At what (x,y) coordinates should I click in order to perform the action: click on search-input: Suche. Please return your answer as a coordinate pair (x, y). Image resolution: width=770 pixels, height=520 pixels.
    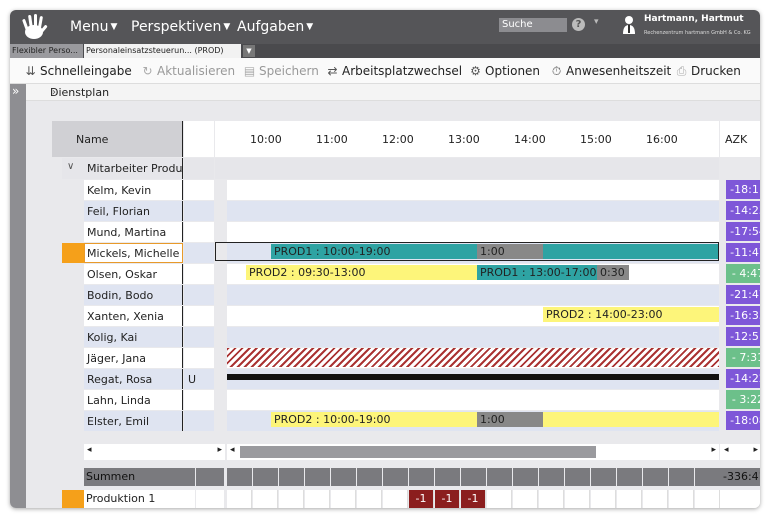
    Looking at the image, I should click on (533, 25).